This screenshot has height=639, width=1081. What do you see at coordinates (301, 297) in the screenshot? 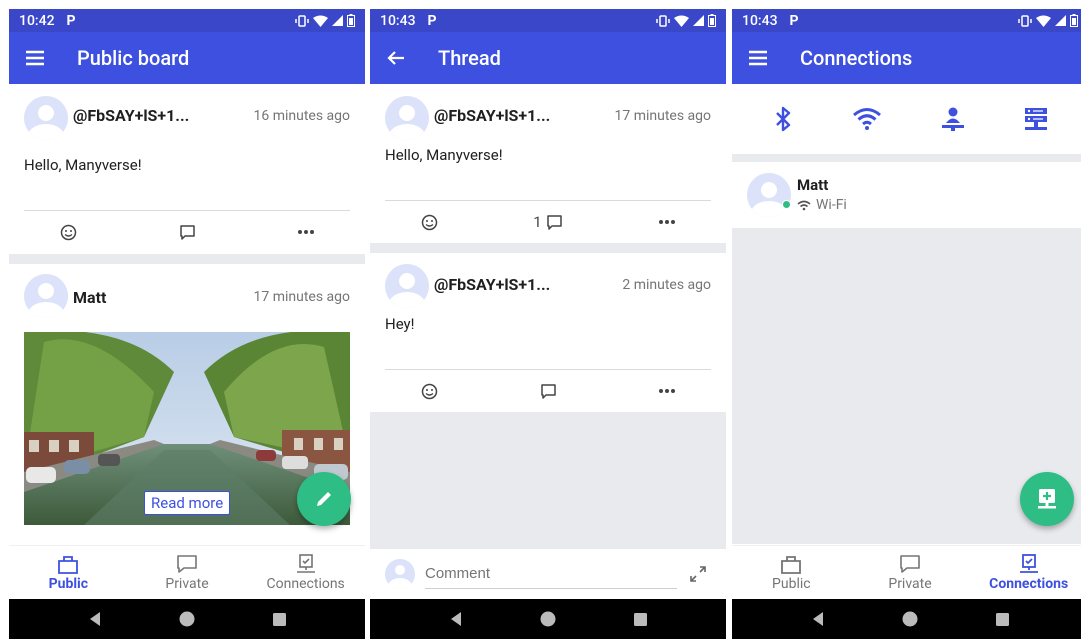
I see `post-timestamp: 17 minutes ago` at bounding box center [301, 297].